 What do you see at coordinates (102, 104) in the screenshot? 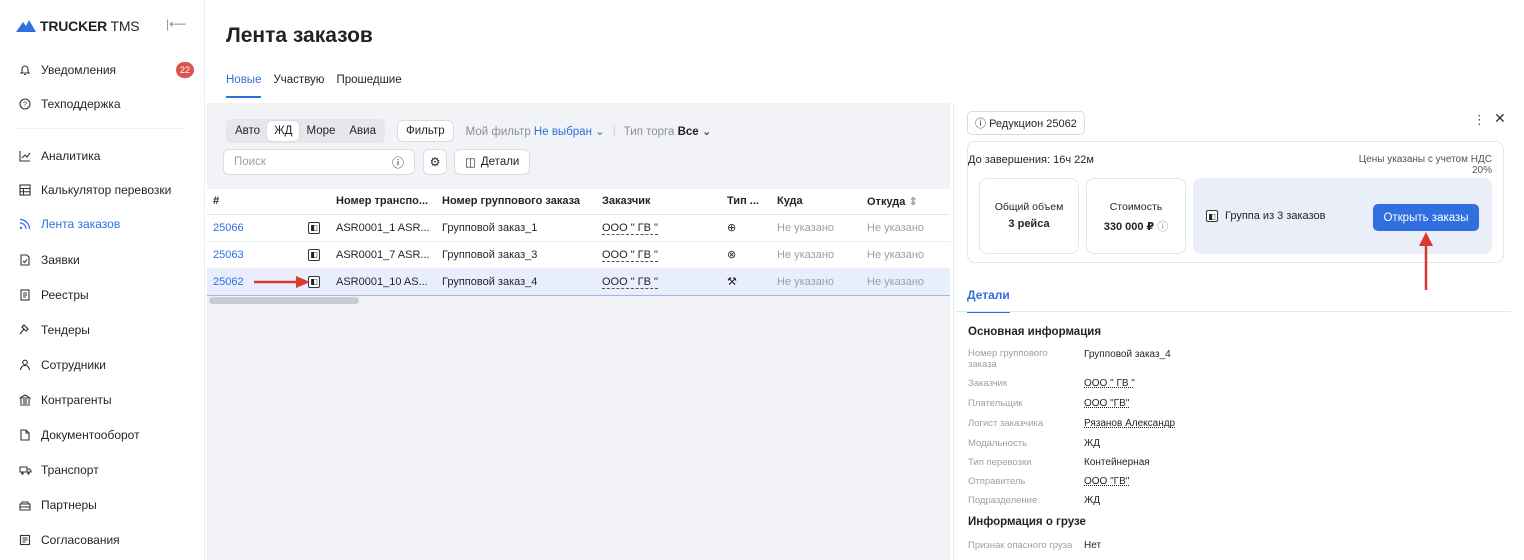
I see `sidebar-item-support: ? Техподдержка` at bounding box center [102, 104].